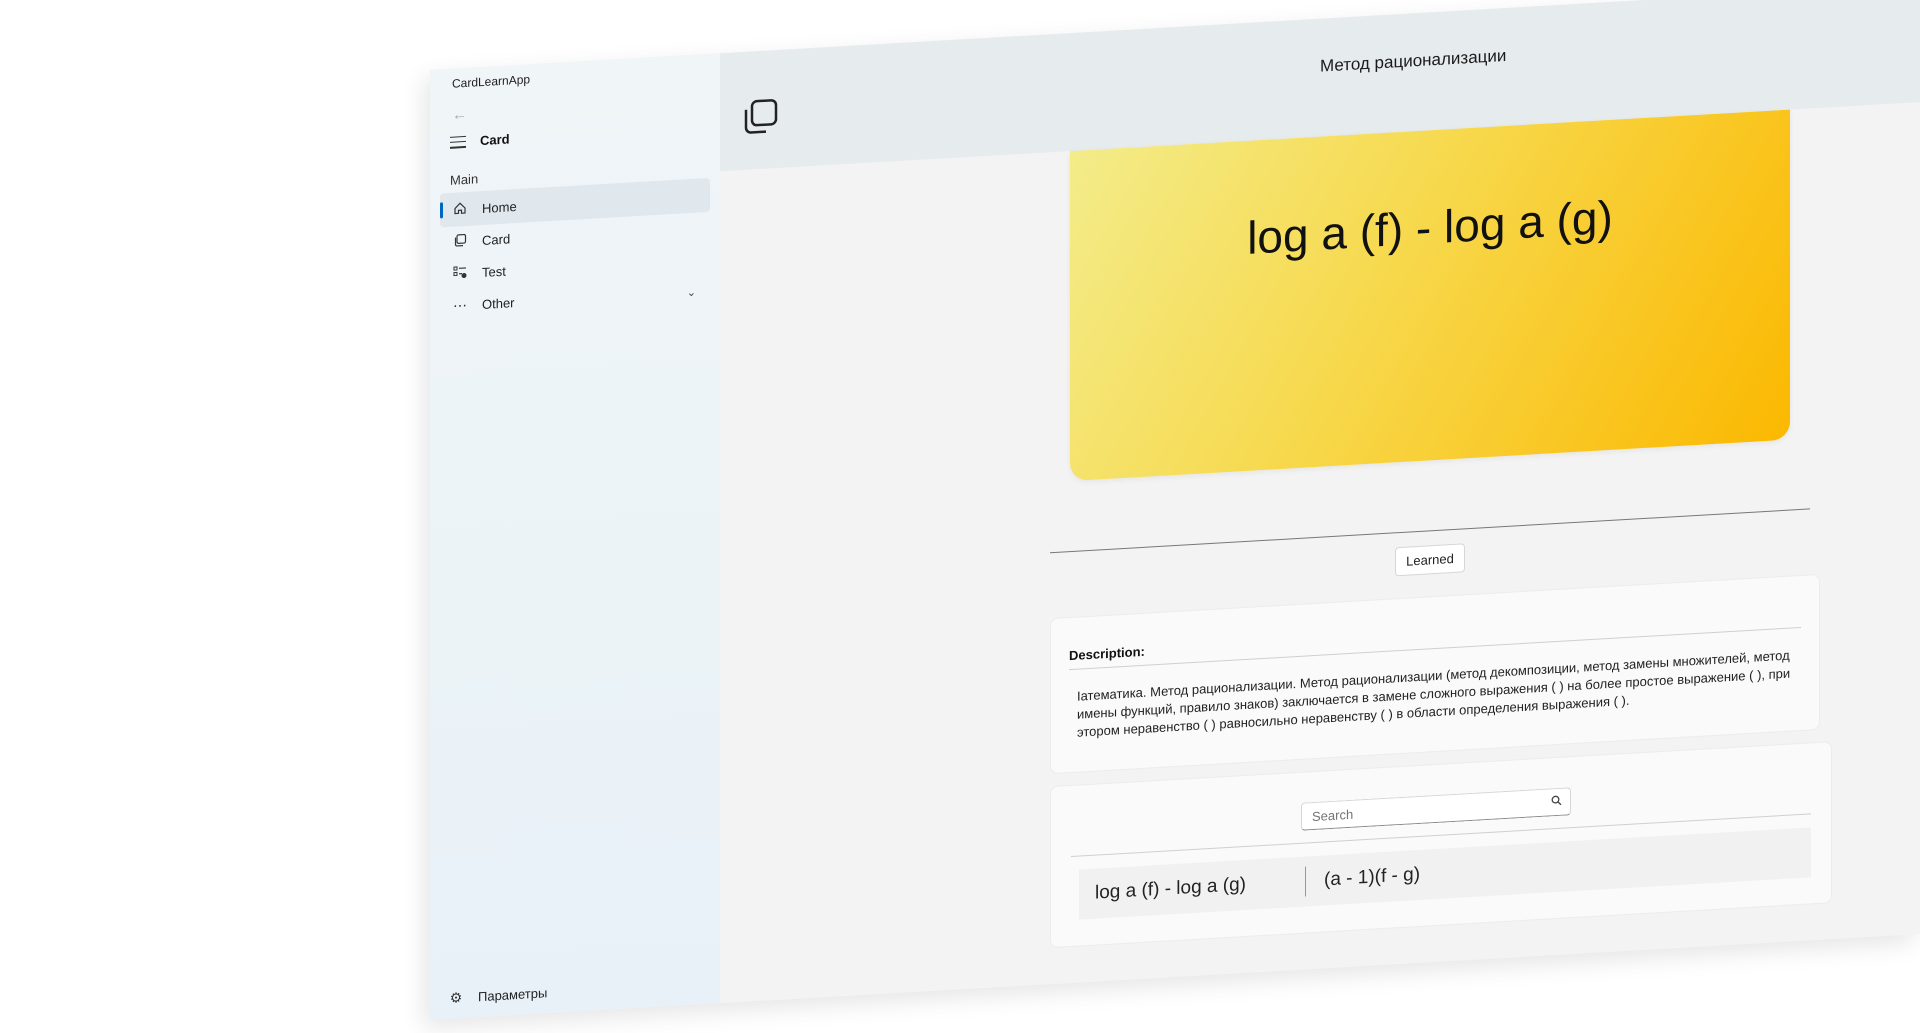 The height and width of the screenshot is (1033, 1920). Describe the element at coordinates (494, 271) in the screenshot. I see `sidebar-item-label: Test` at that location.